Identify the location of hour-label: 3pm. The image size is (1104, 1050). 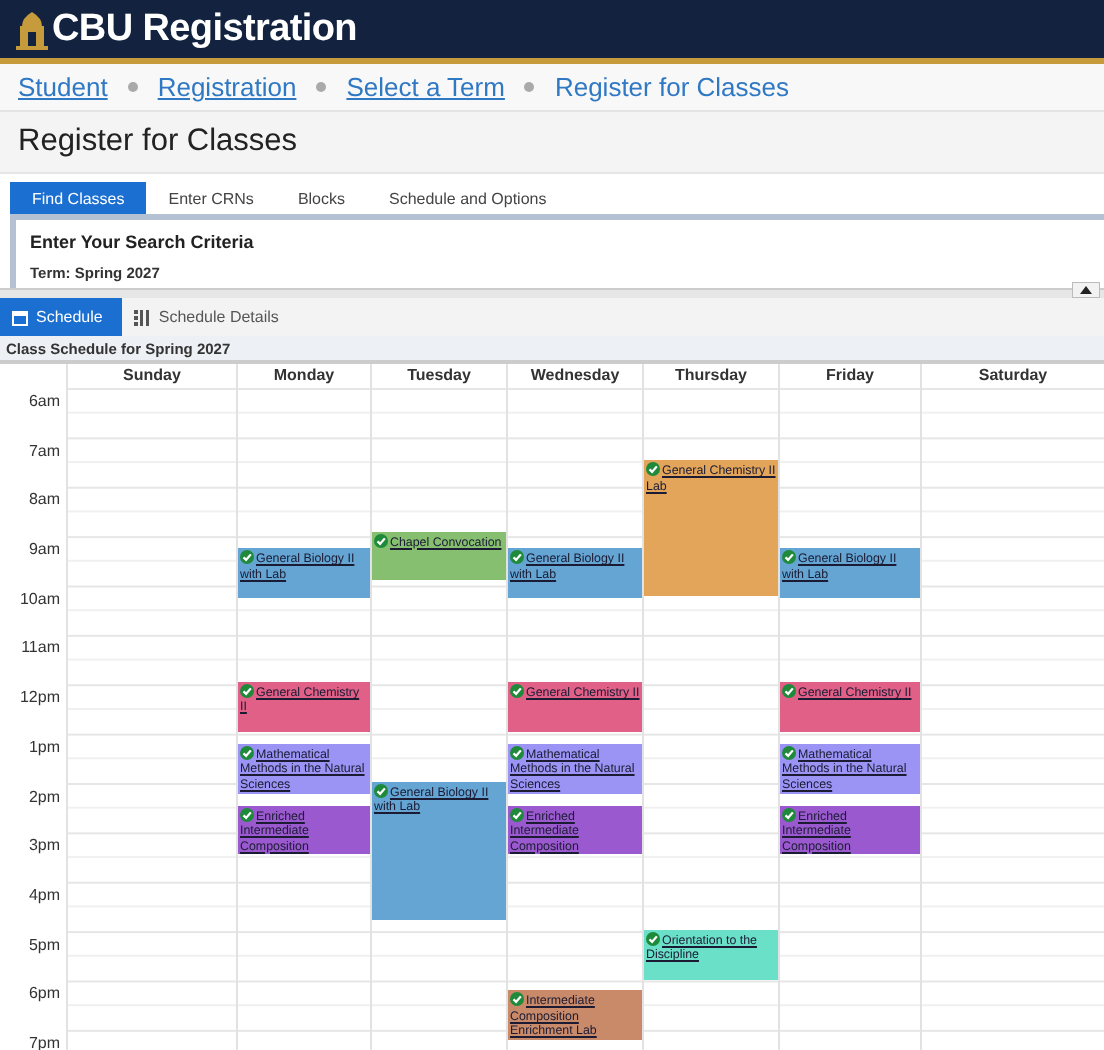
(44, 845).